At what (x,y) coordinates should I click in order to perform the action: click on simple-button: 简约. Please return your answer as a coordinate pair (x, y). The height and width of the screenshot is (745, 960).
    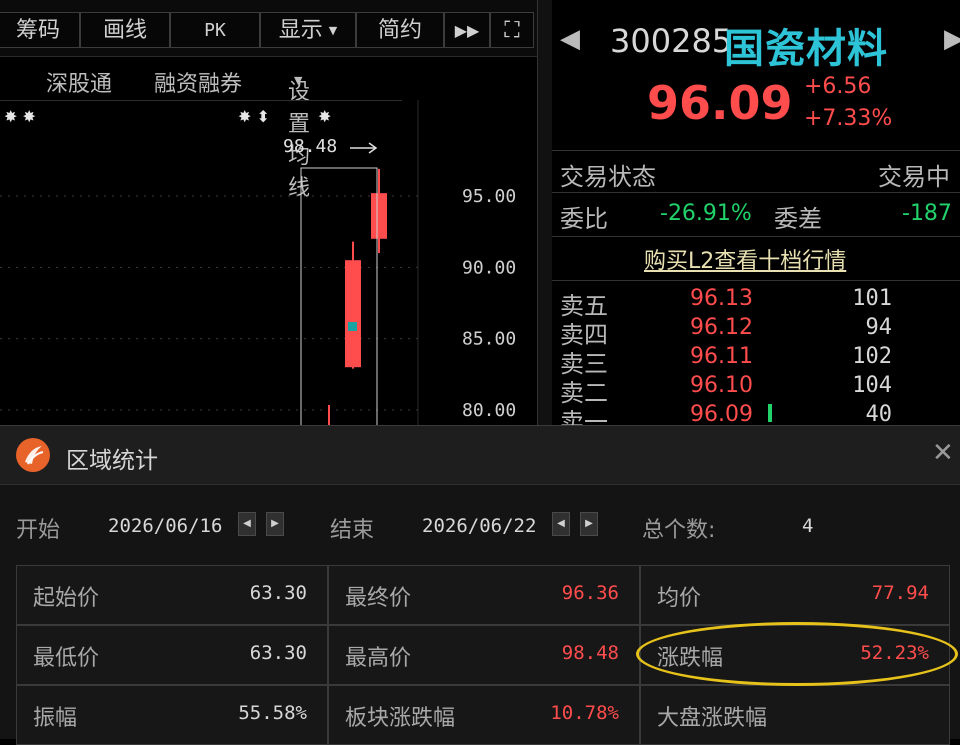
    Looking at the image, I should click on (400, 30).